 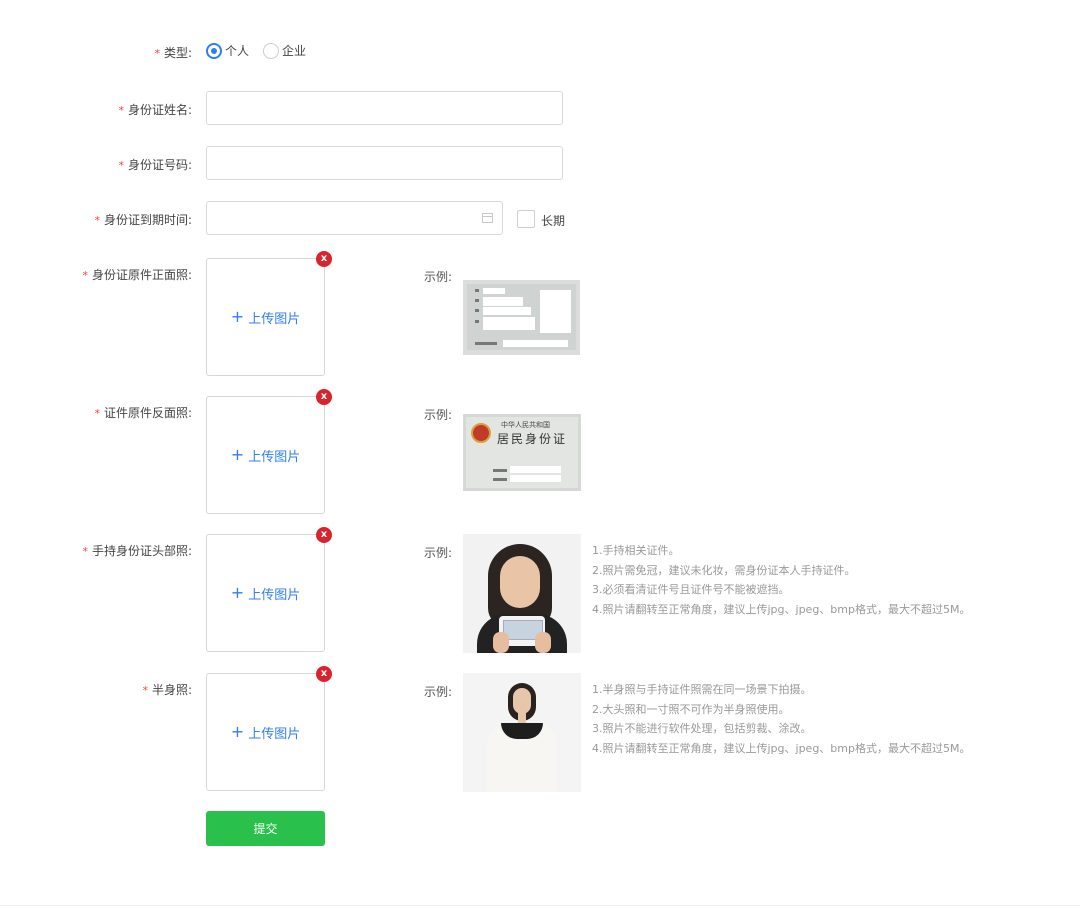 I want to click on bottom-divider, so click(x=540, y=905).